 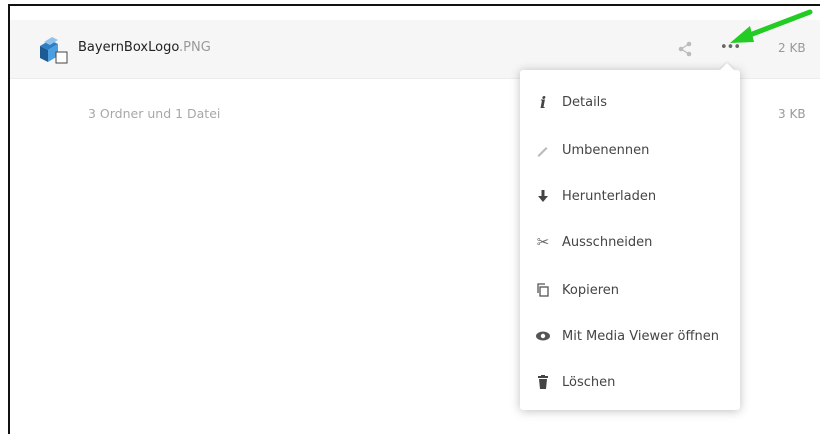 I want to click on menu-caret, so click(x=727, y=66).